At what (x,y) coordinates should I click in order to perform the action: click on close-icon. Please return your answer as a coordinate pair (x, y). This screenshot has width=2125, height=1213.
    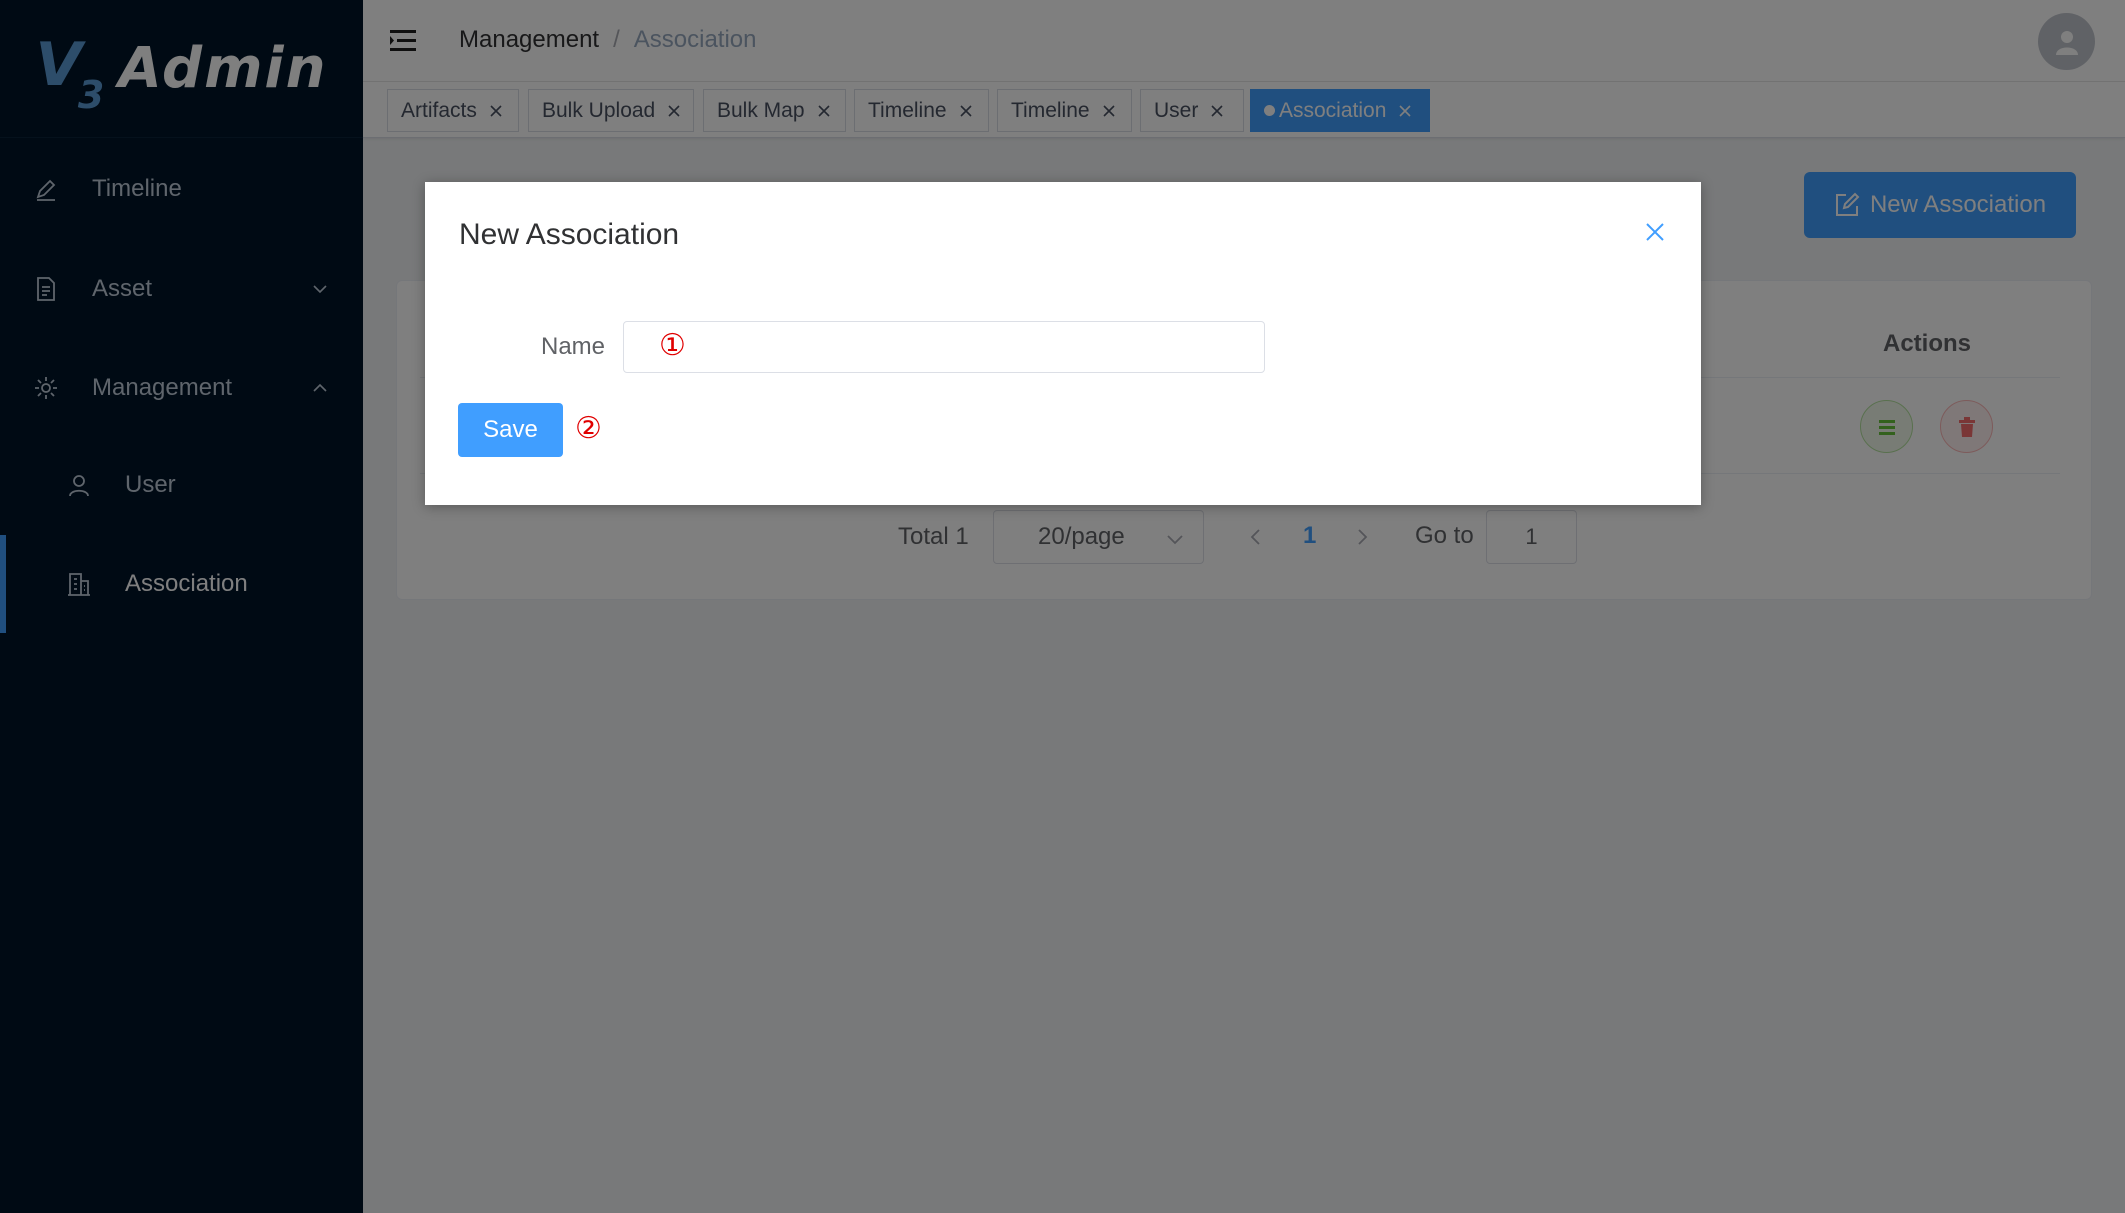
    Looking at the image, I should click on (1655, 232).